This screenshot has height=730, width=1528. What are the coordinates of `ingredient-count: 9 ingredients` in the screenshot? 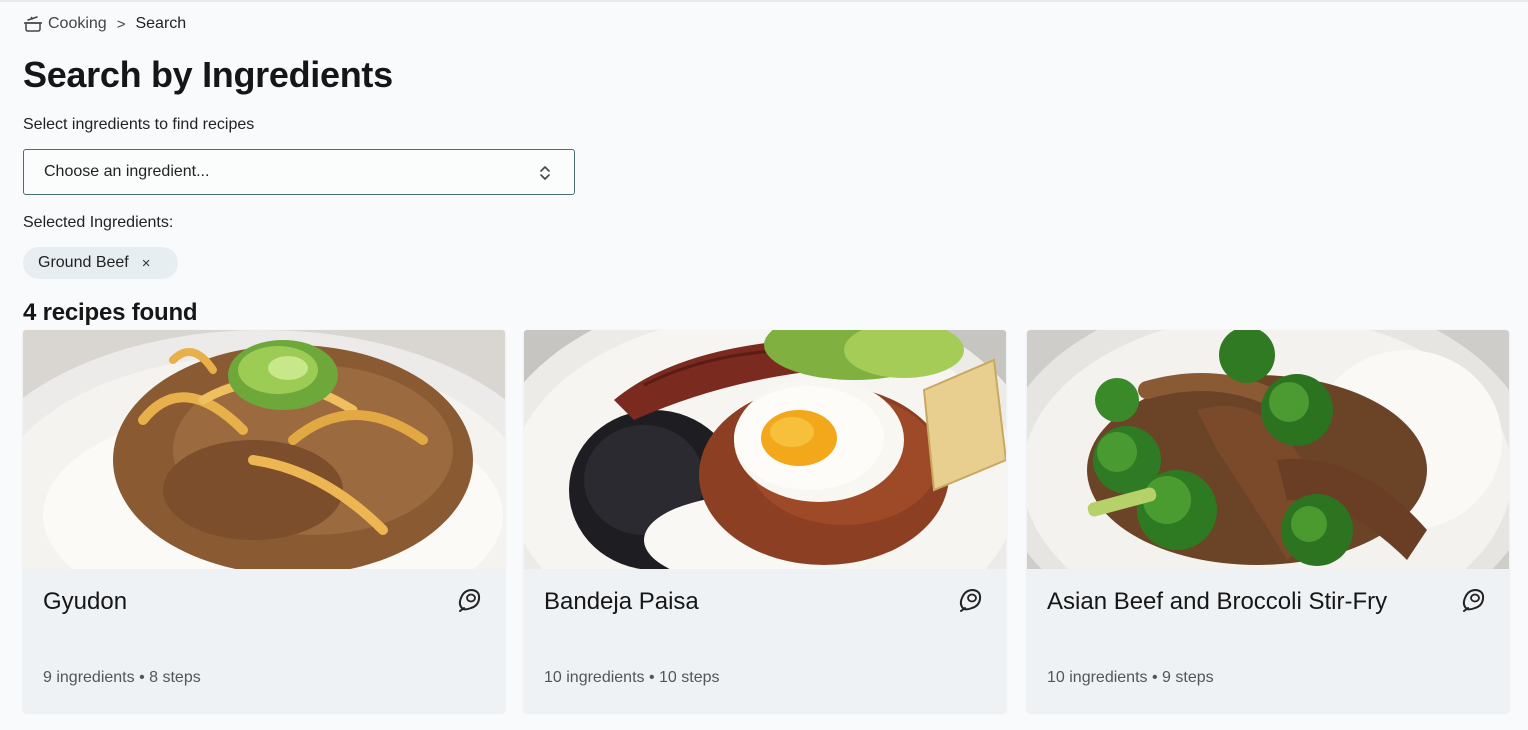 It's located at (89, 677).